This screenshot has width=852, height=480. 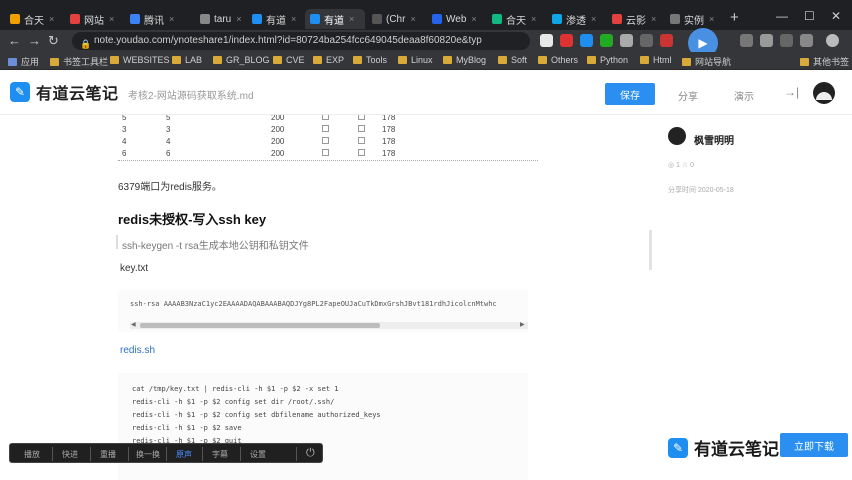 What do you see at coordinates (220, 454) in the screenshot?
I see `player-item: 字幕` at bounding box center [220, 454].